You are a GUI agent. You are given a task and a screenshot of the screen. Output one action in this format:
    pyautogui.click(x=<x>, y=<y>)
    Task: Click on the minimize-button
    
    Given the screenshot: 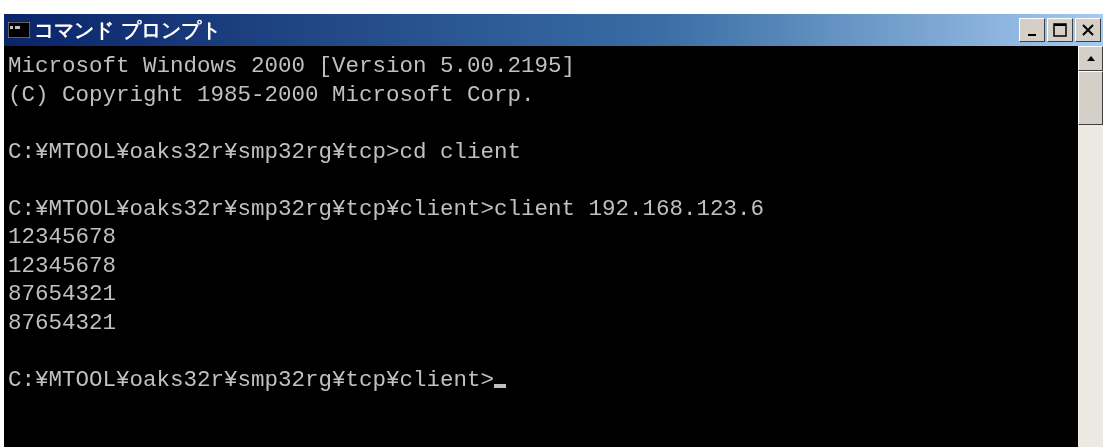 What is the action you would take?
    pyautogui.click(x=1032, y=30)
    